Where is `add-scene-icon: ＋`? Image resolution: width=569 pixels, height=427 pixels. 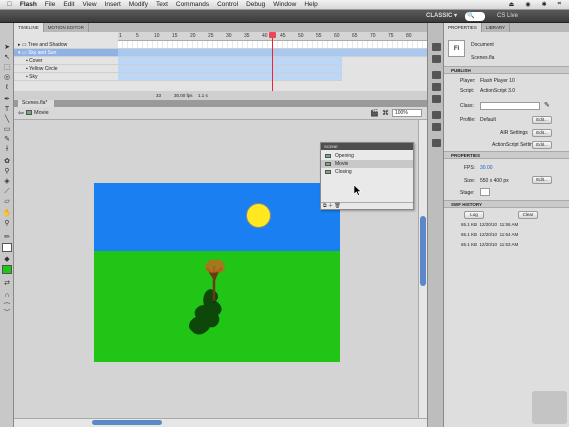
add-scene-icon: ＋ is located at coordinates (330, 206).